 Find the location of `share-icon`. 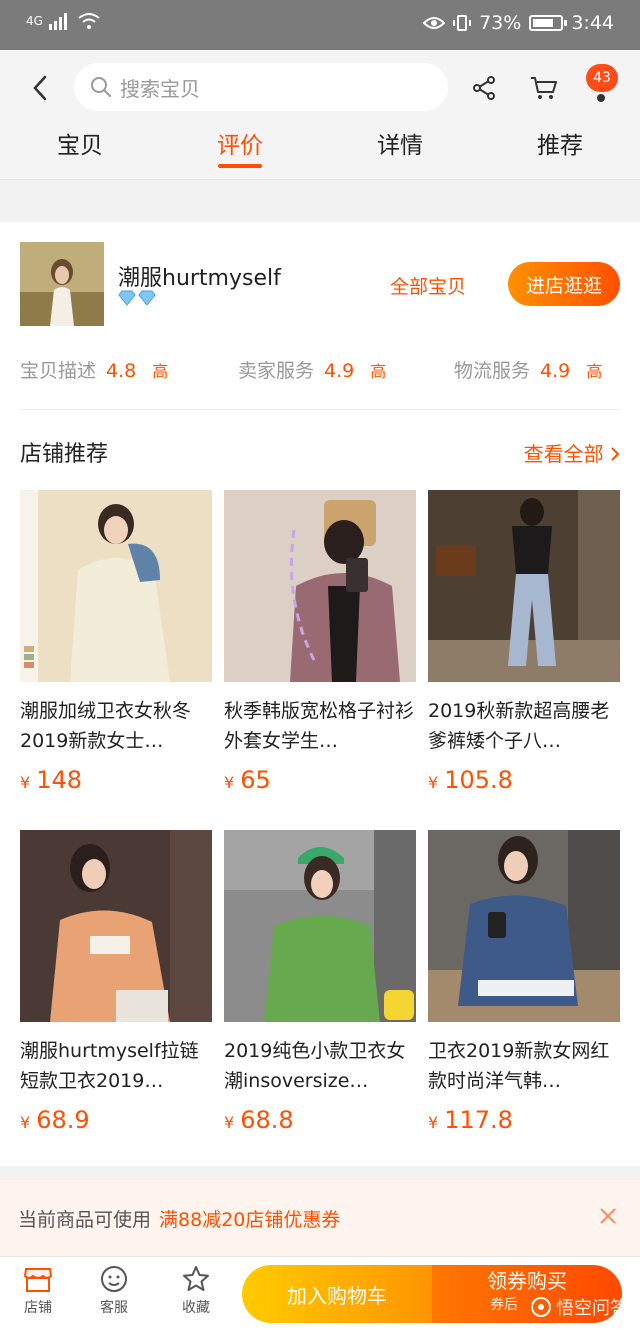

share-icon is located at coordinates (484, 88).